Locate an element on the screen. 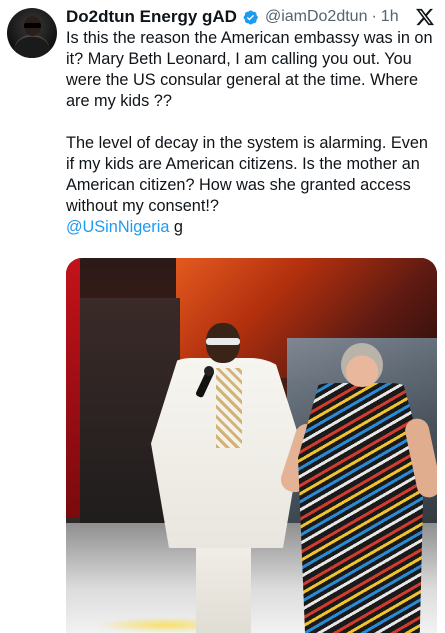 This screenshot has height=633, width=445. tweet-text-suffix: g is located at coordinates (176, 227).